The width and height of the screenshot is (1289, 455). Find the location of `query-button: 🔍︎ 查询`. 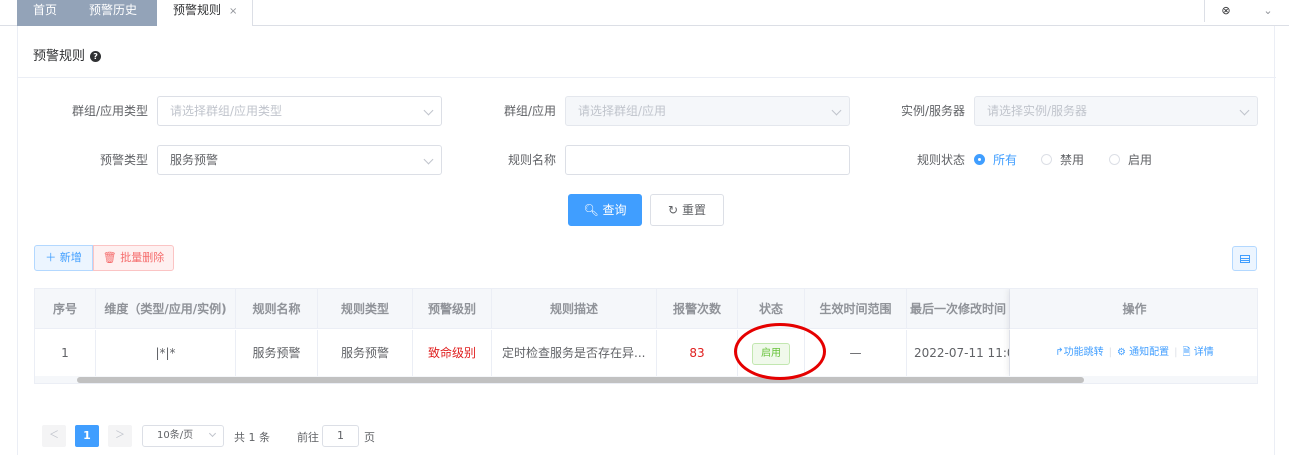

query-button: 🔍︎ 查询 is located at coordinates (605, 210).